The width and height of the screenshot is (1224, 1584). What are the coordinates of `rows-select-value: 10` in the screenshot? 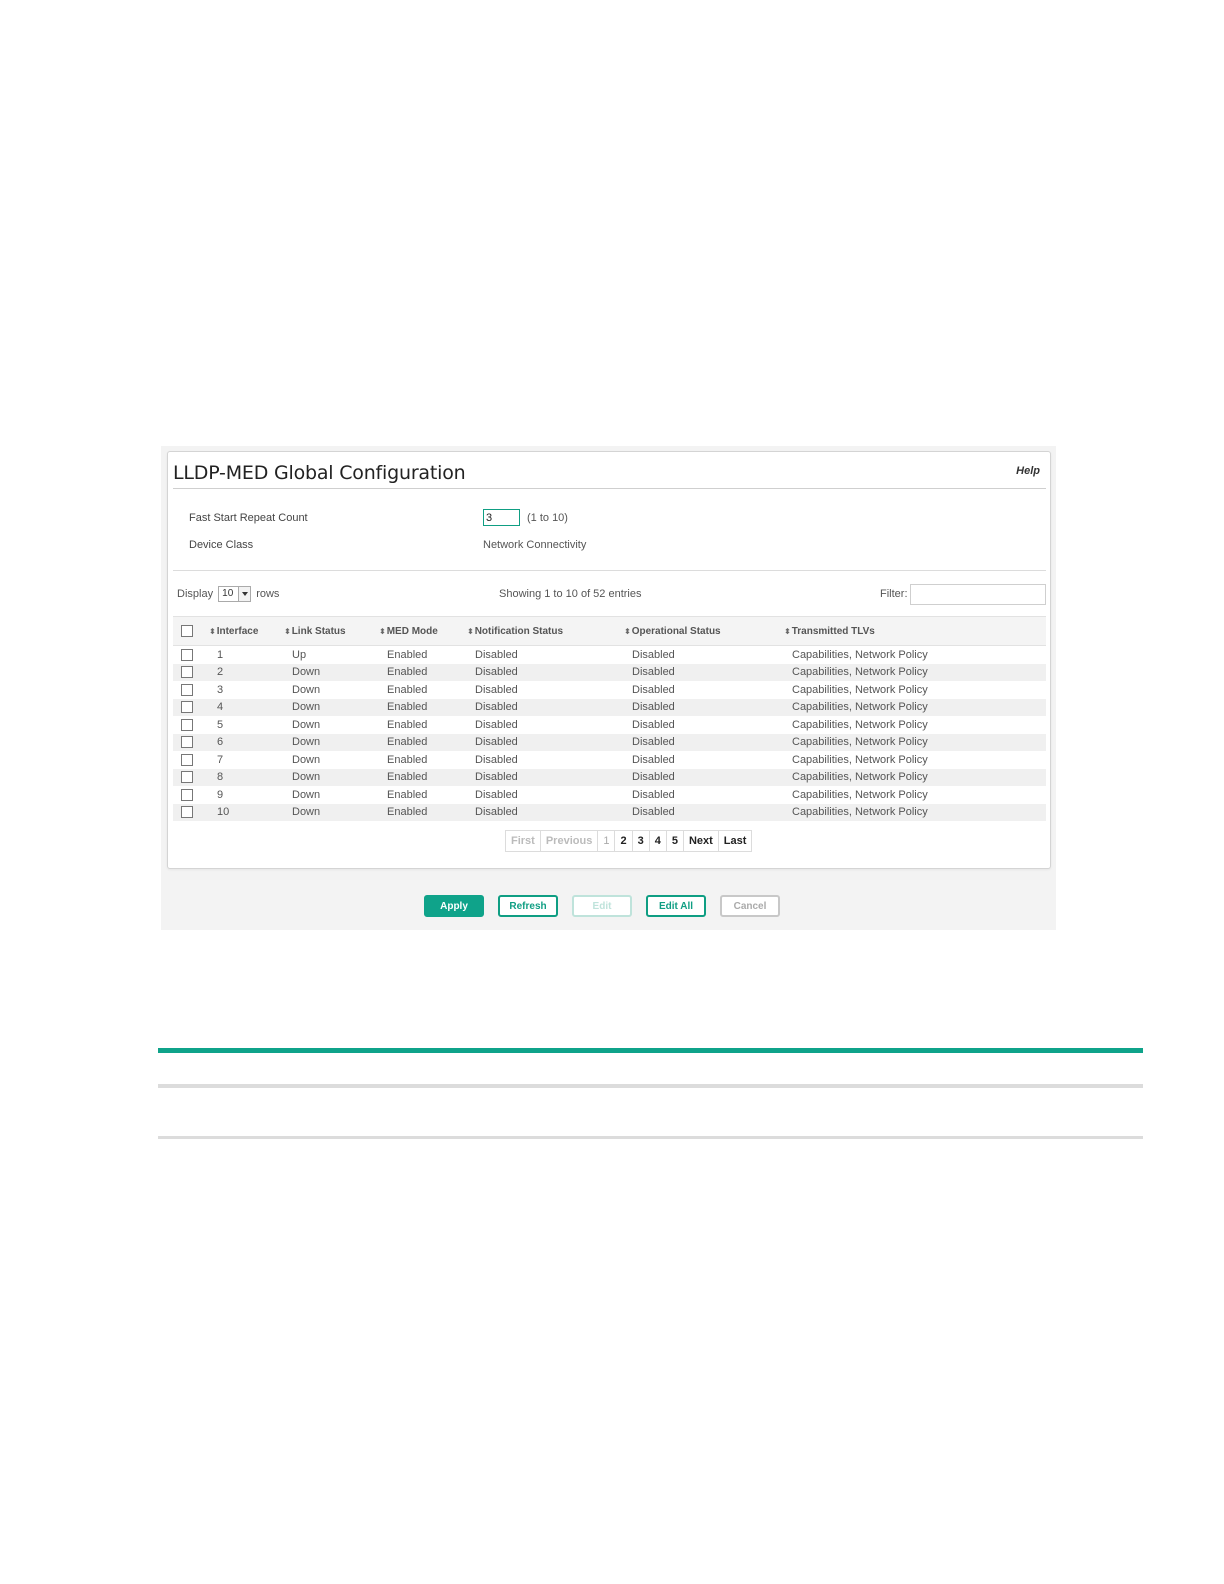 It's located at (228, 593).